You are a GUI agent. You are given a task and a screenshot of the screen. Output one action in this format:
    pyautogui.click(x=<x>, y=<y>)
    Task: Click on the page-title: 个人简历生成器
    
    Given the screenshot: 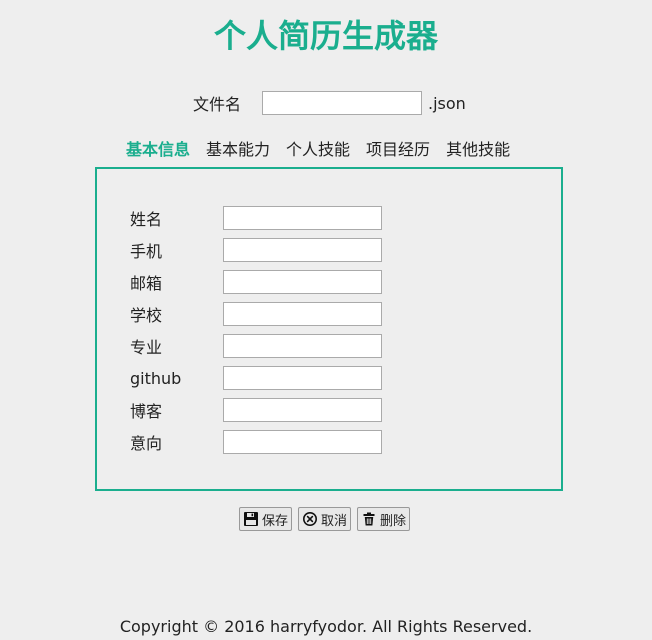 What is the action you would take?
    pyautogui.click(x=325, y=36)
    